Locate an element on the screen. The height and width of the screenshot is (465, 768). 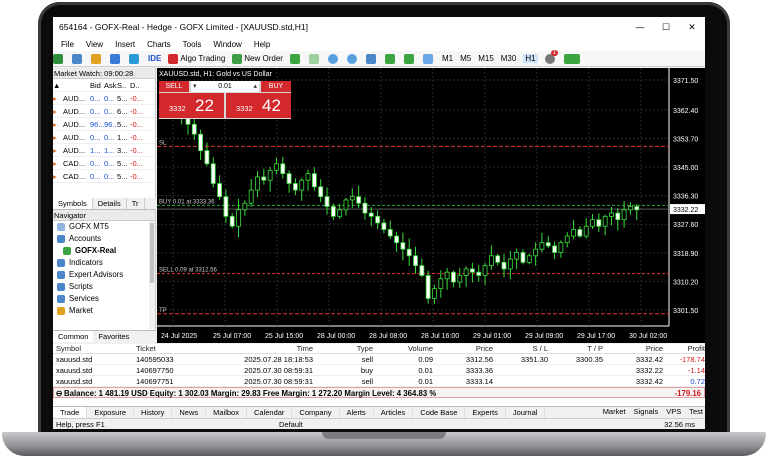
profiles-button is located at coordinates (78, 58).